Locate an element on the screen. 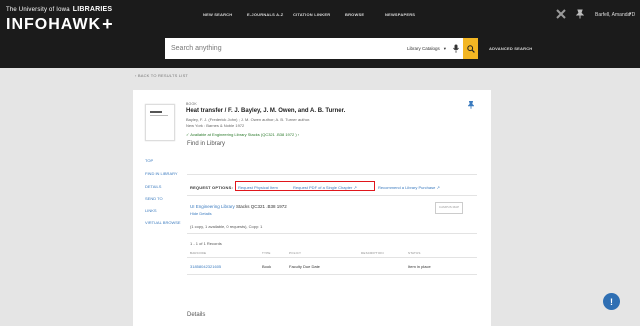 The width and height of the screenshot is (640, 326). item-status: Item in place is located at coordinates (419, 266).